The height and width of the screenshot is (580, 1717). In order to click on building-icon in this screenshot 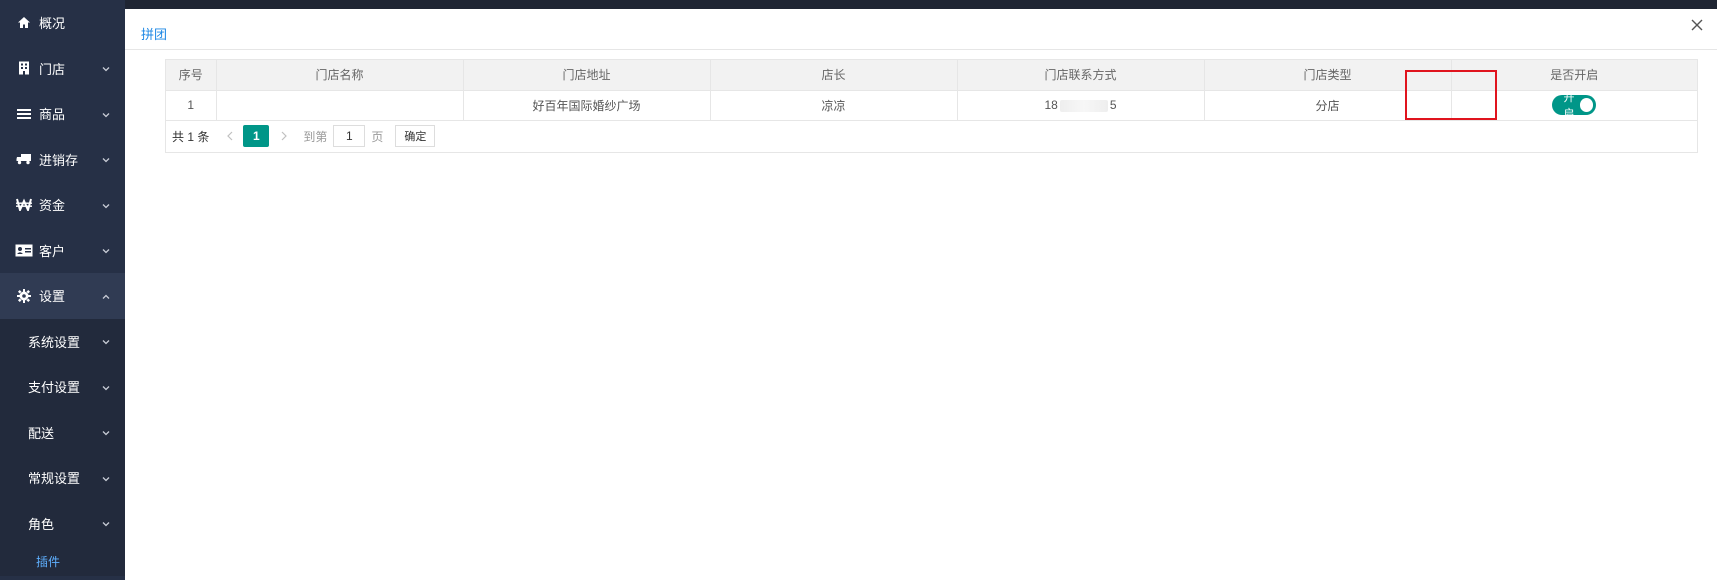, I will do `click(24, 68)`.